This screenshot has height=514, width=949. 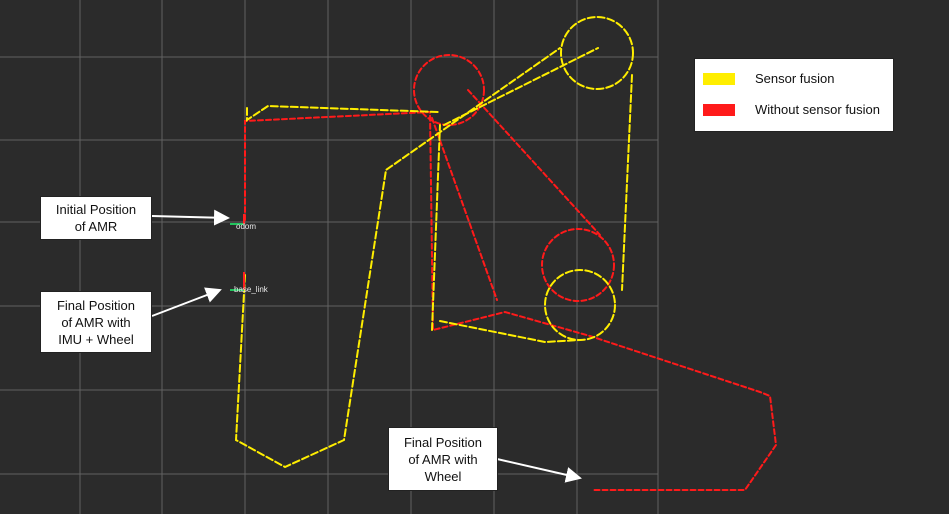 I want to click on legend-swatch-red, so click(x=719, y=109).